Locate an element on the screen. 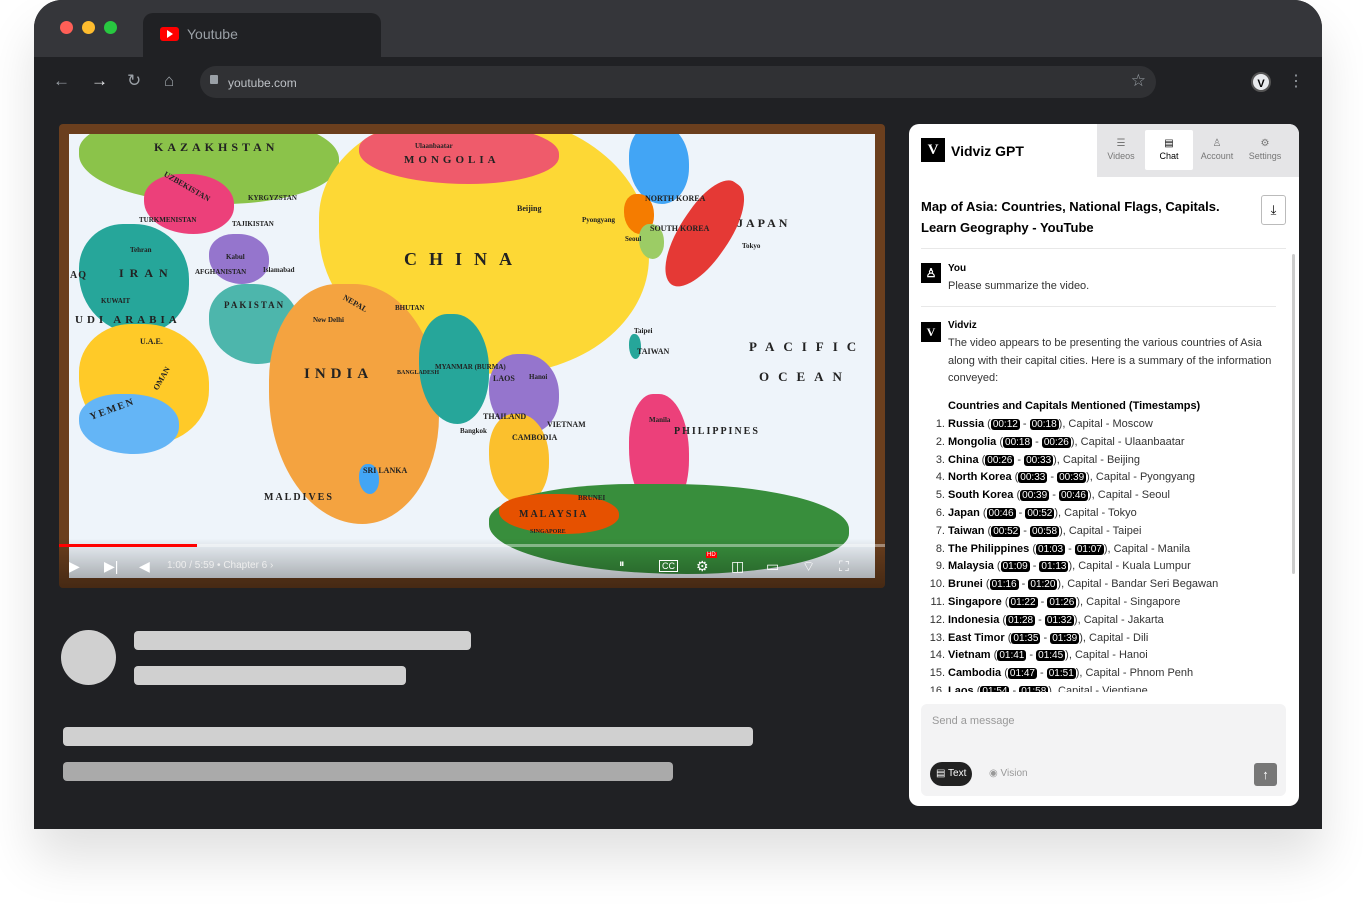 This screenshot has height=923, width=1363. item-number: 8. is located at coordinates (940, 548).